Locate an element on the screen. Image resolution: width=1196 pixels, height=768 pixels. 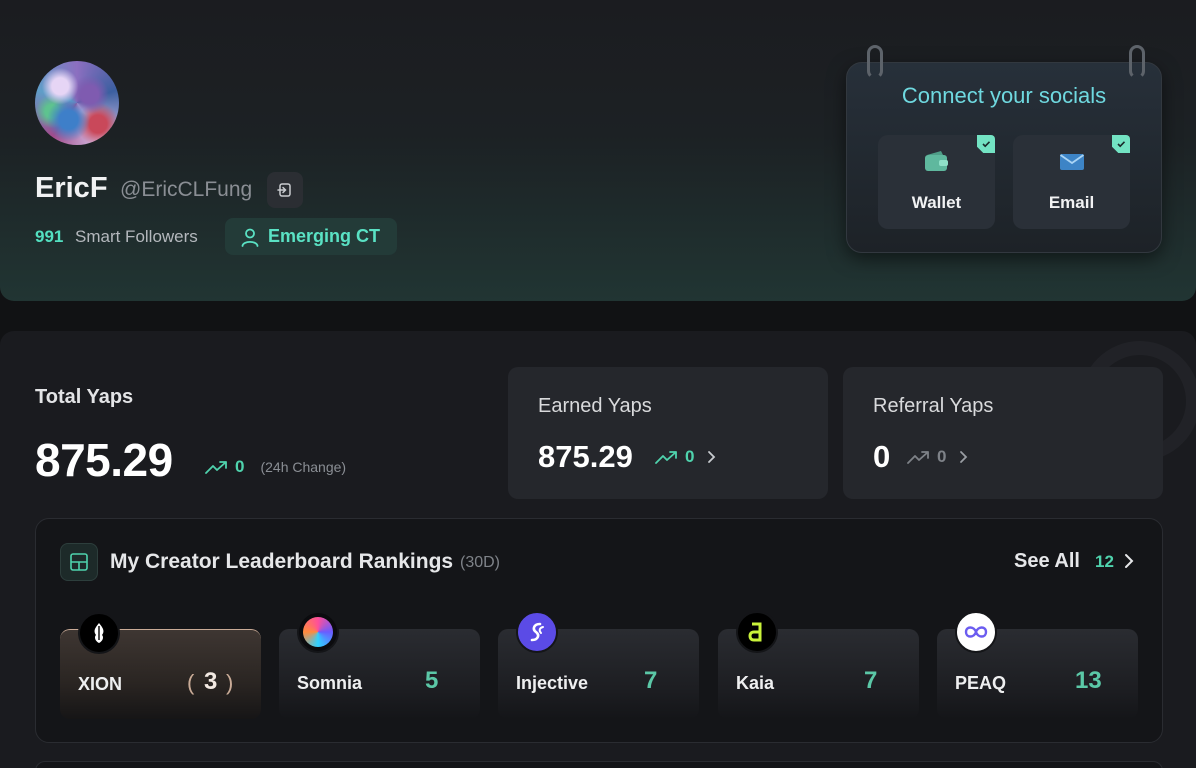
rank-name: Somnia is located at coordinates (330, 683).